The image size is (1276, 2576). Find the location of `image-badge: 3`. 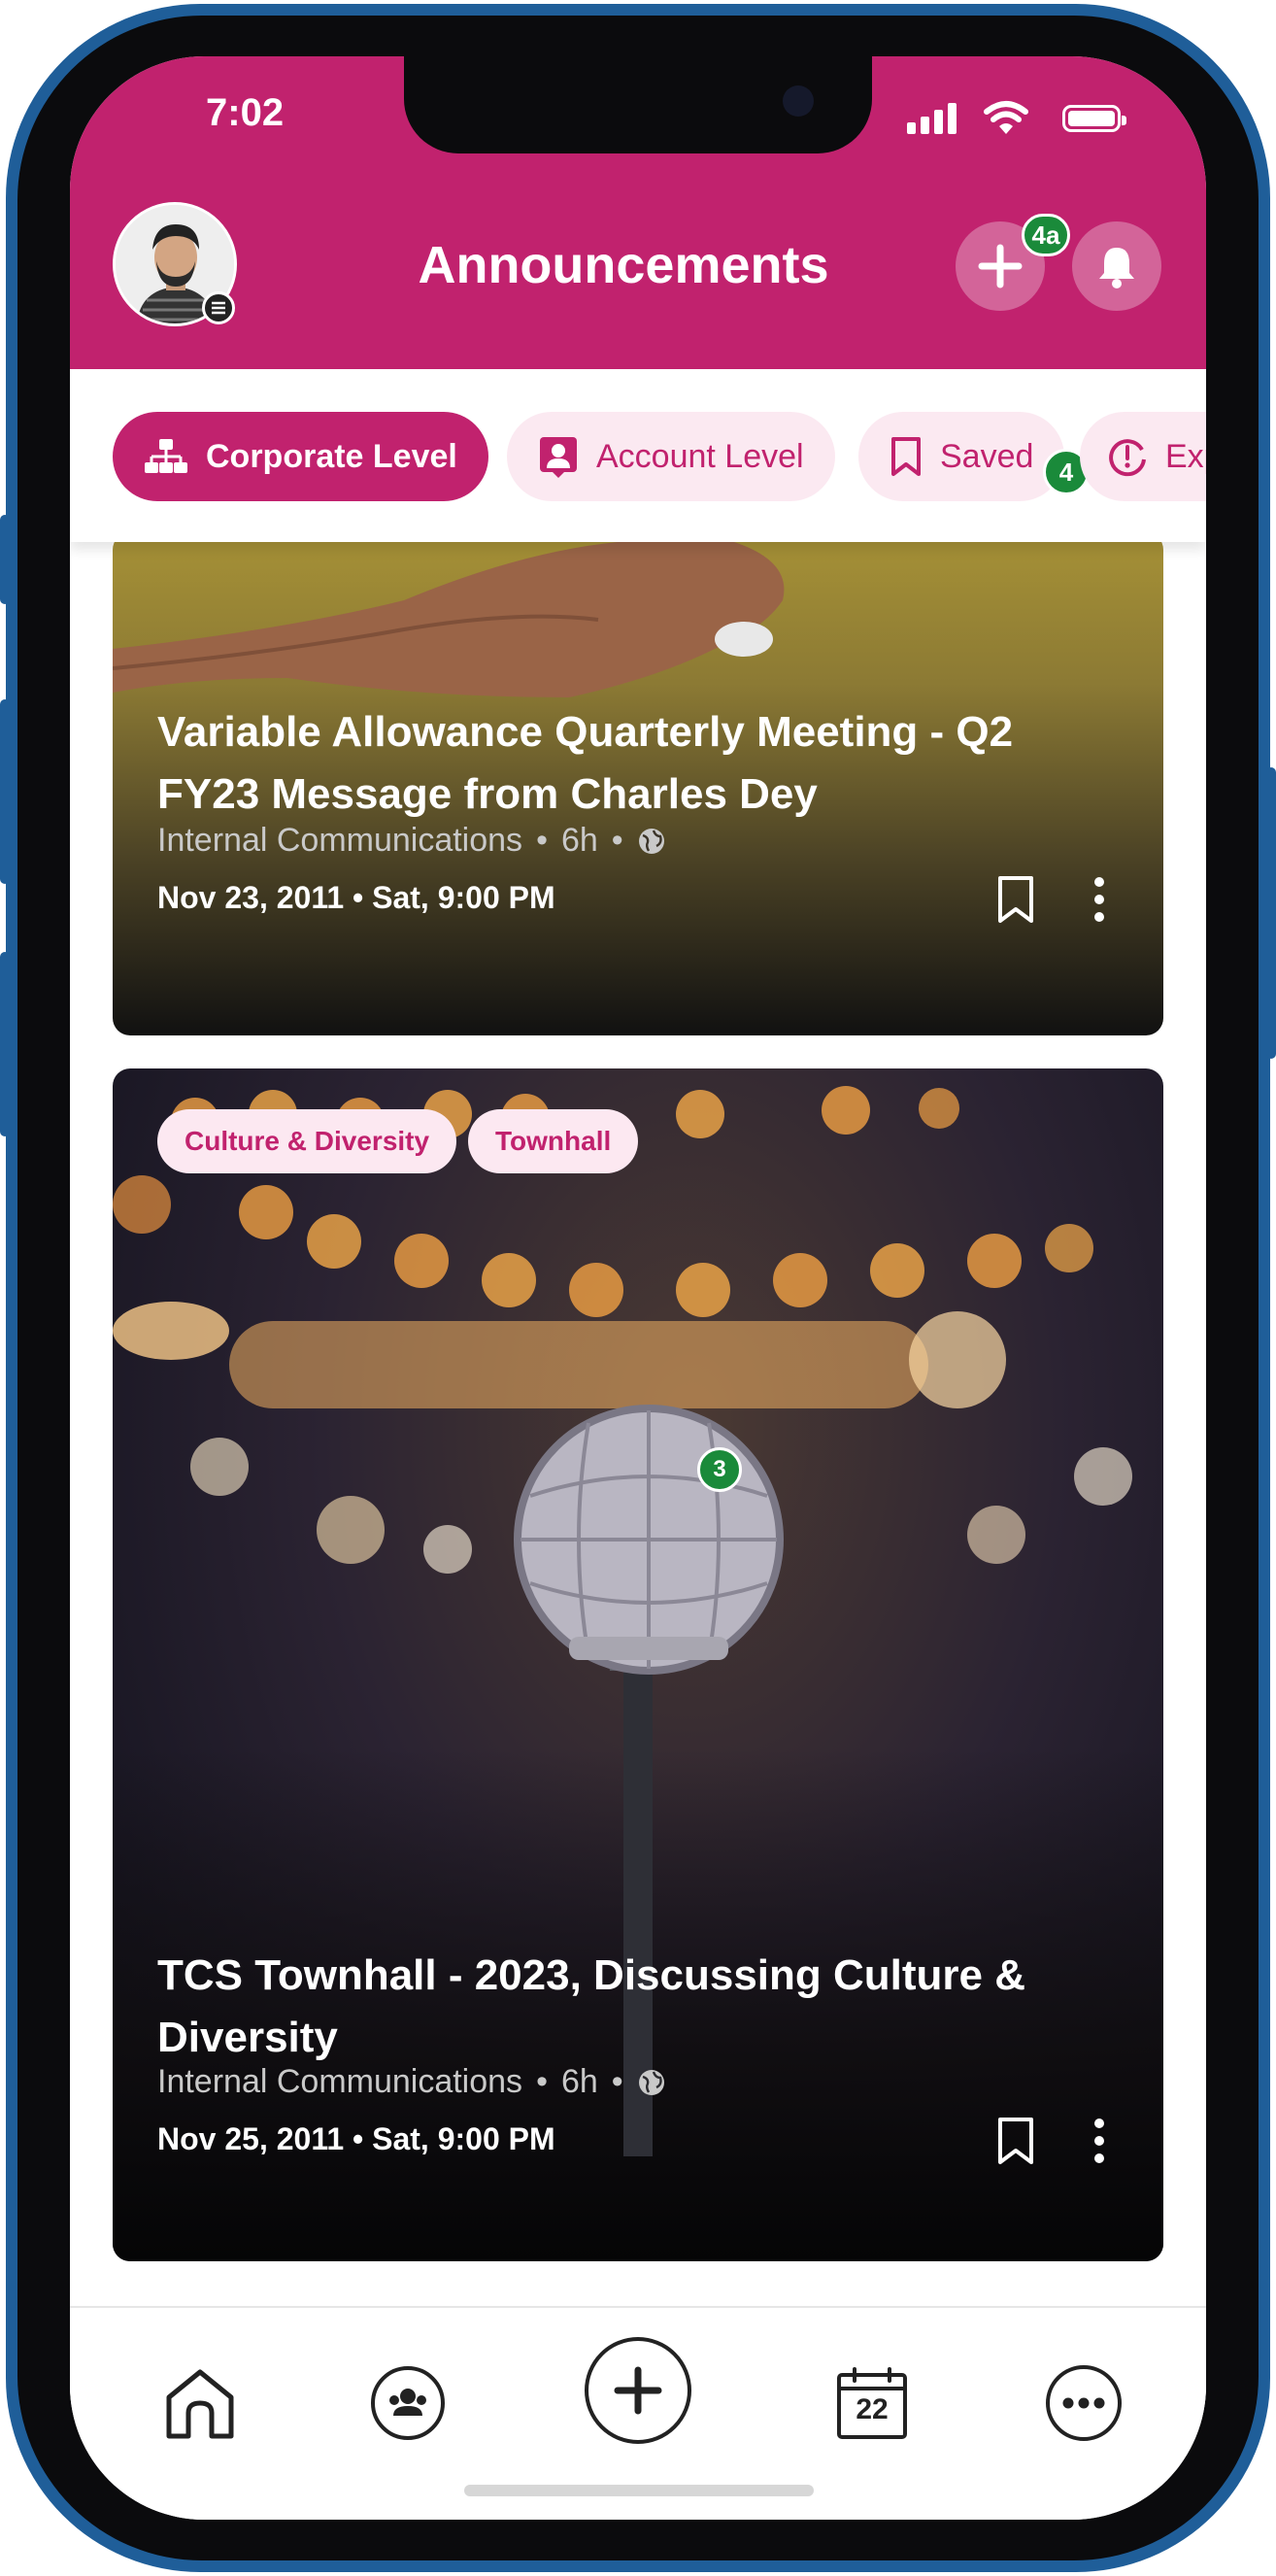

image-badge: 3 is located at coordinates (719, 1469).